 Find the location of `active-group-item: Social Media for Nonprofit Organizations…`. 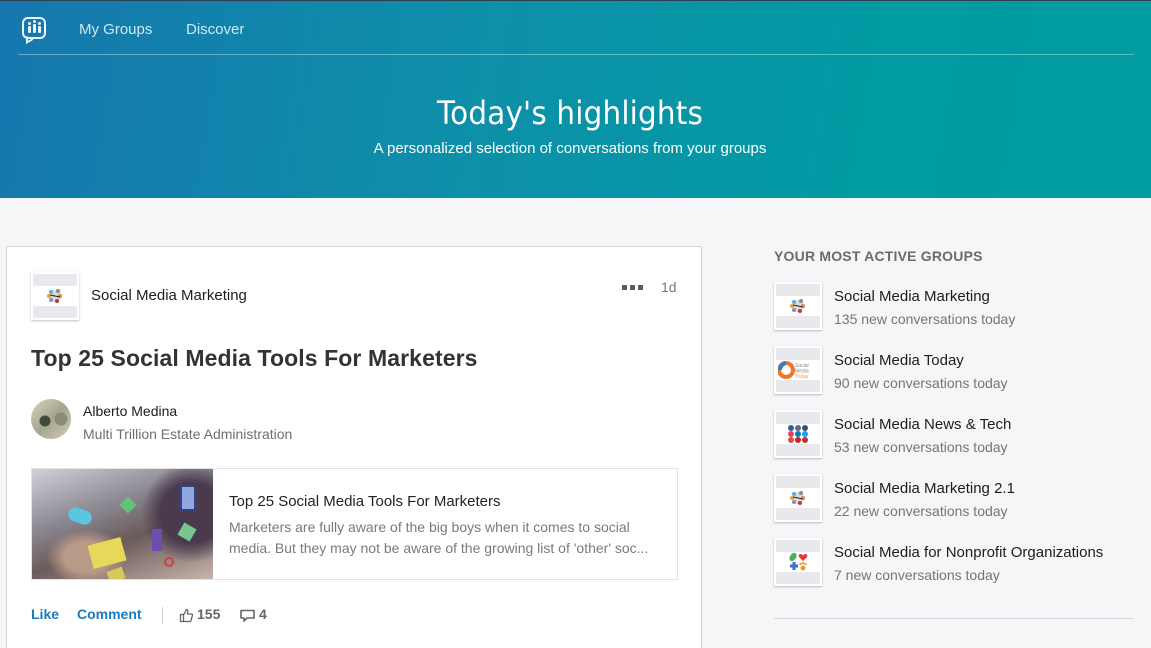

active-group-item: Social Media for Nonprofit Organizations… is located at coordinates (959, 563).